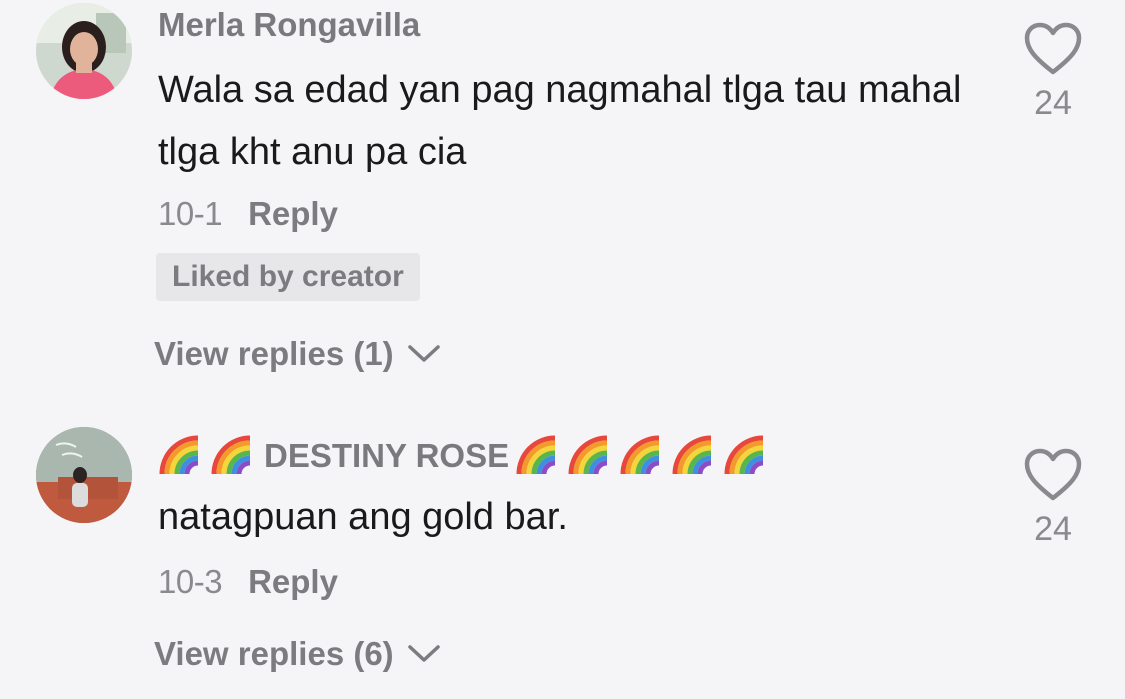 The image size is (1125, 699). I want to click on view-replies-label: View replies (1), so click(274, 353).